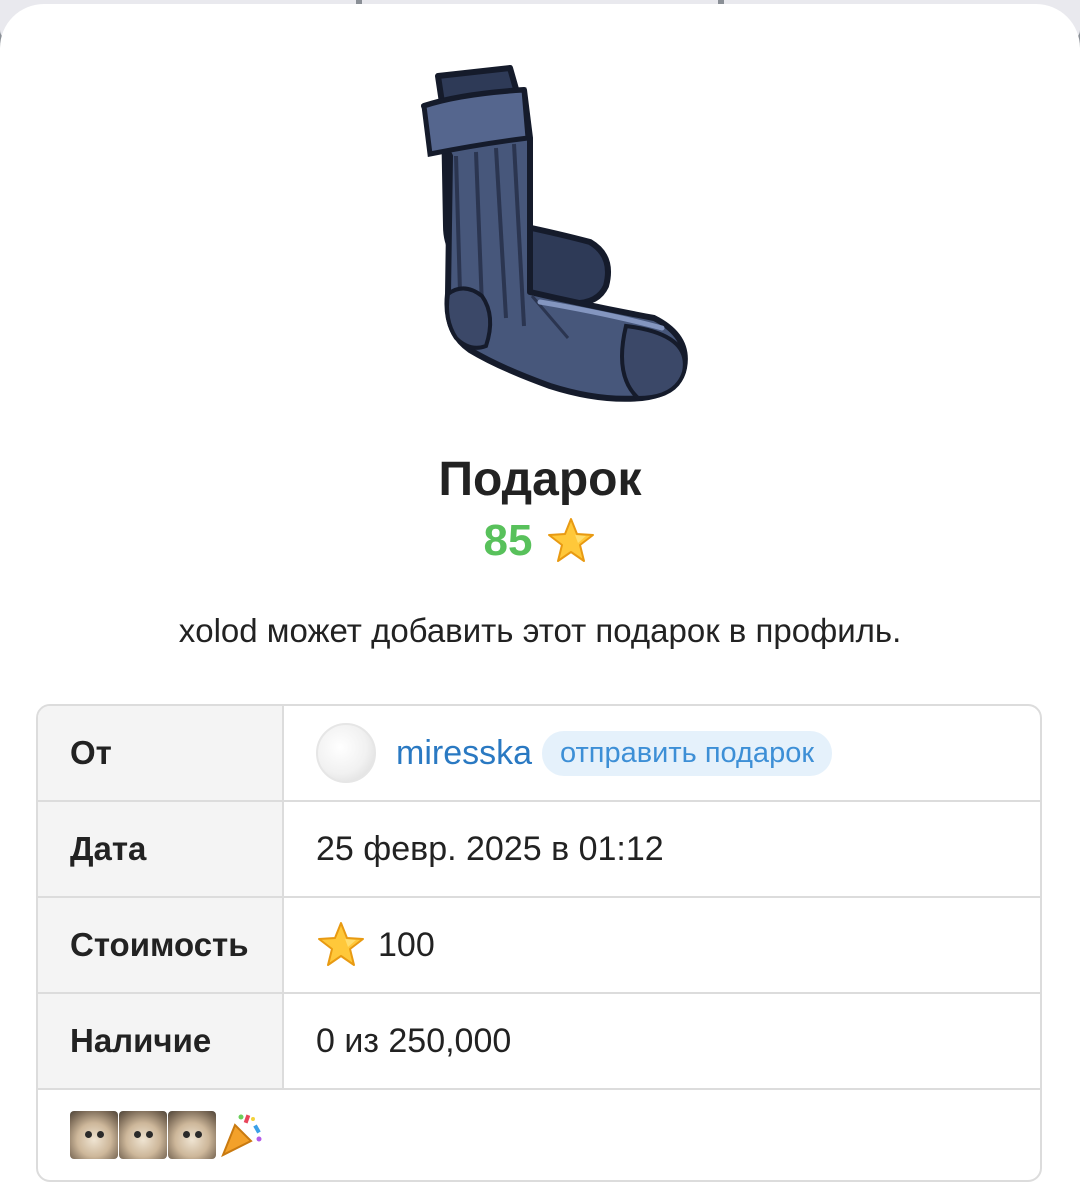 The width and height of the screenshot is (1080, 1190). What do you see at coordinates (490, 848) in the screenshot?
I see `date-value: 25 февр. 2025 в 01:12` at bounding box center [490, 848].